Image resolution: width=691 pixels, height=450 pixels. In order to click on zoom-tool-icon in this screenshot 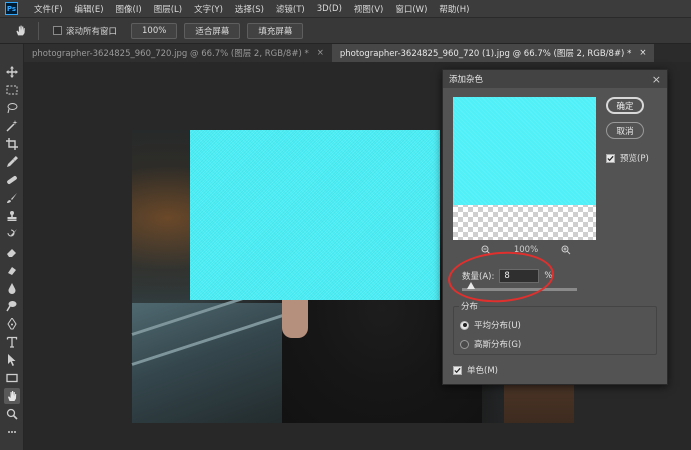, I will do `click(12, 414)`.